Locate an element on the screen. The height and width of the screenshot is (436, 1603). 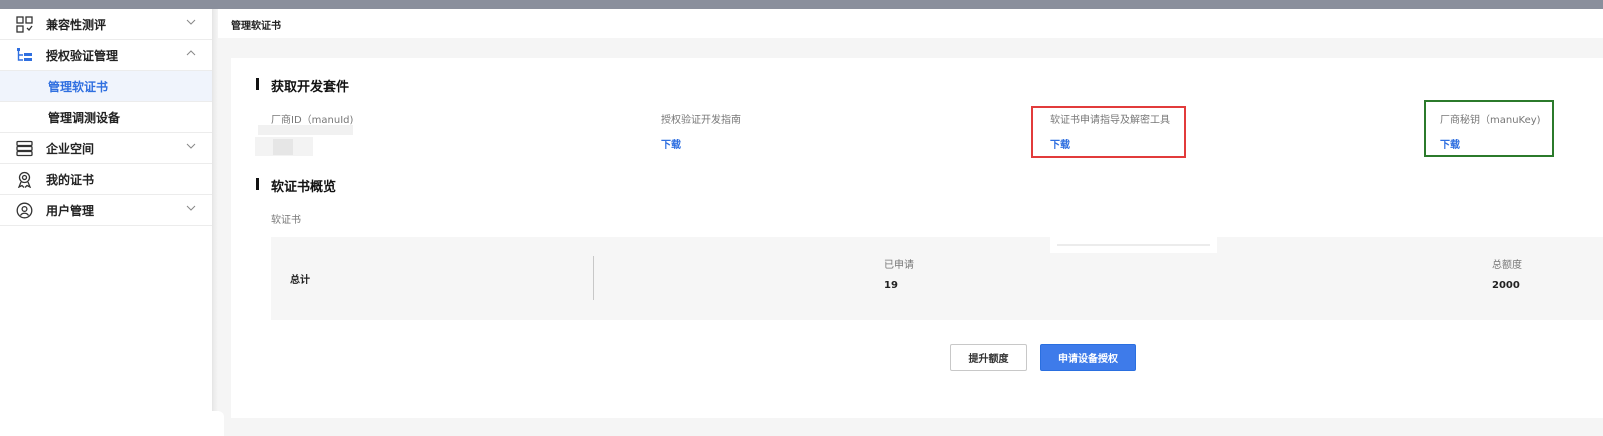
guide-download-link: 下载 is located at coordinates (671, 143).